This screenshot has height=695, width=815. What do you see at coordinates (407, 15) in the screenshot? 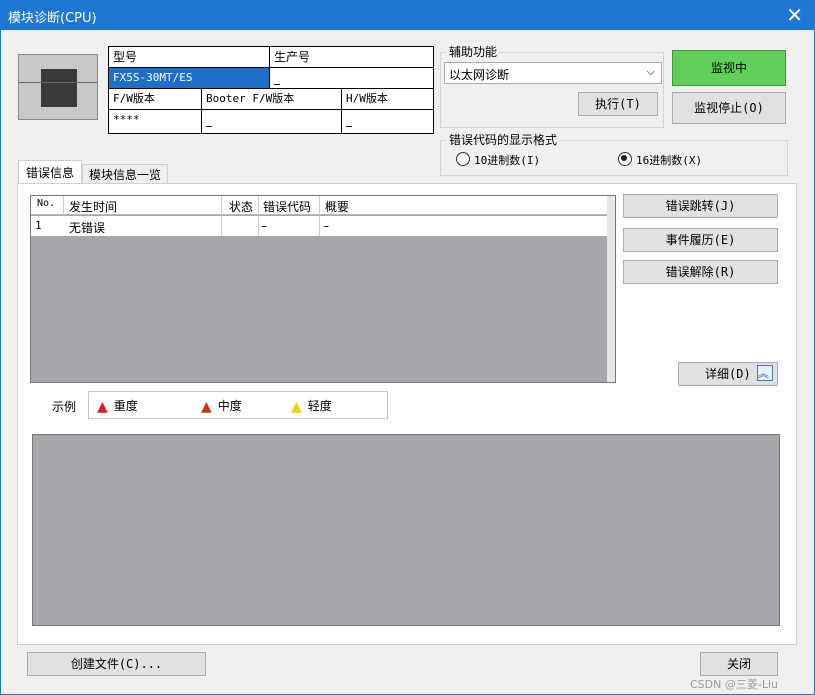
I see `title-bar: 模块诊断(CPU) ✕` at bounding box center [407, 15].